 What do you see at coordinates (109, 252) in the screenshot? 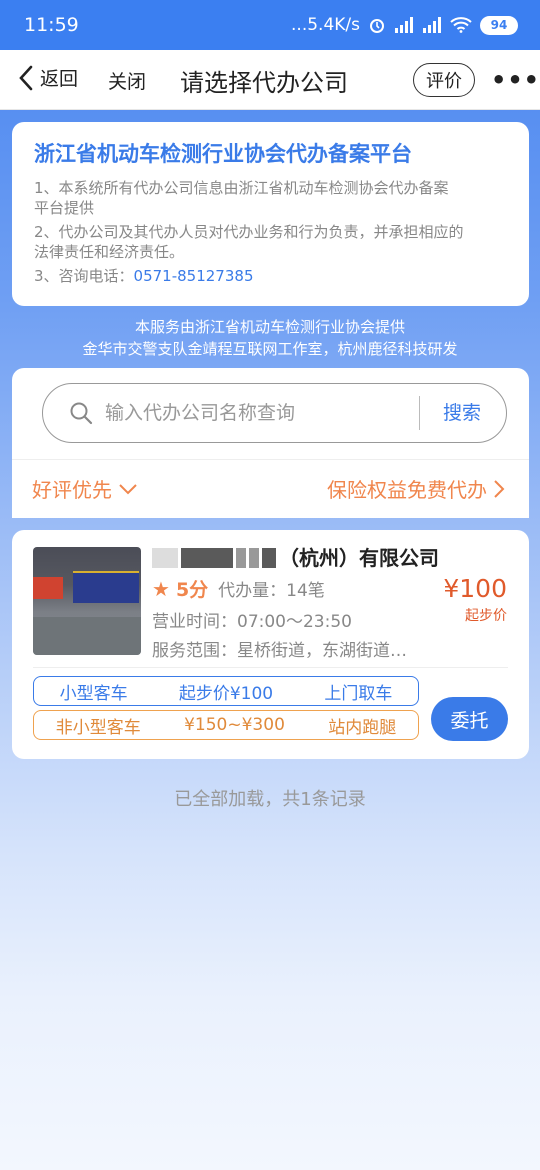
I see `notice-line-2b: 法律责任和经济责任。` at bounding box center [109, 252].